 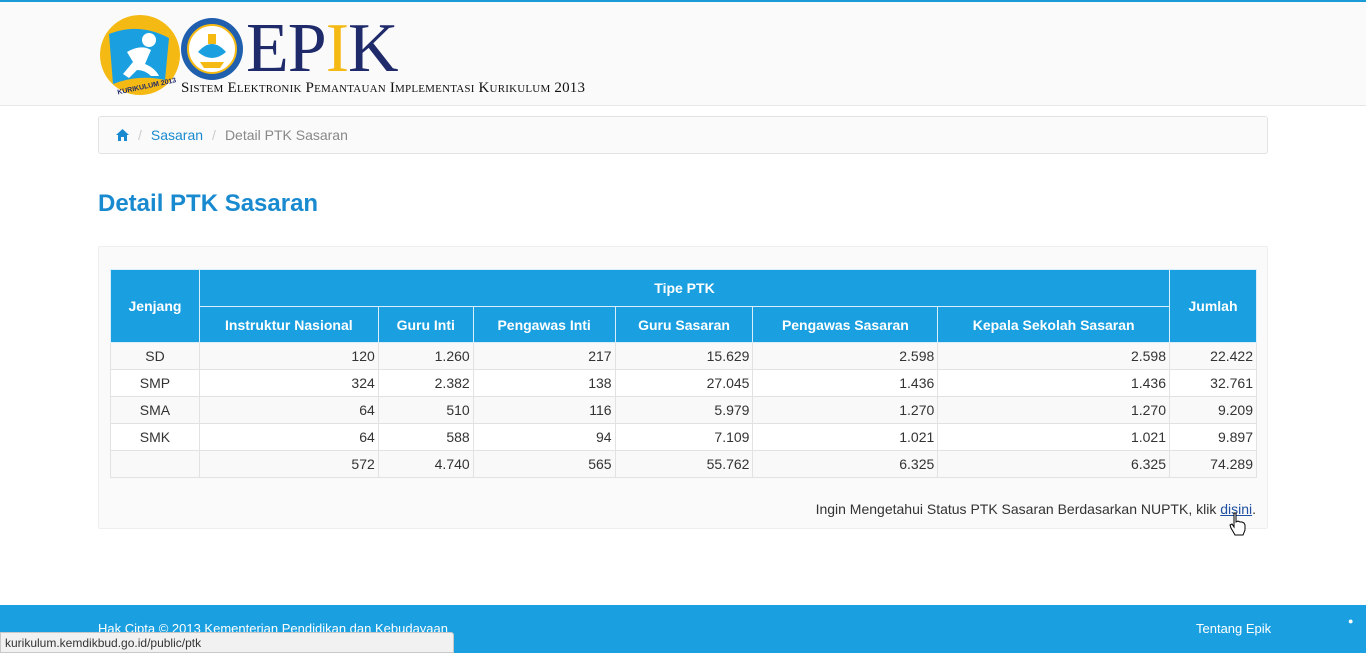 I want to click on col-header-pengawas-inti: Pengawas Inti, so click(x=544, y=324).